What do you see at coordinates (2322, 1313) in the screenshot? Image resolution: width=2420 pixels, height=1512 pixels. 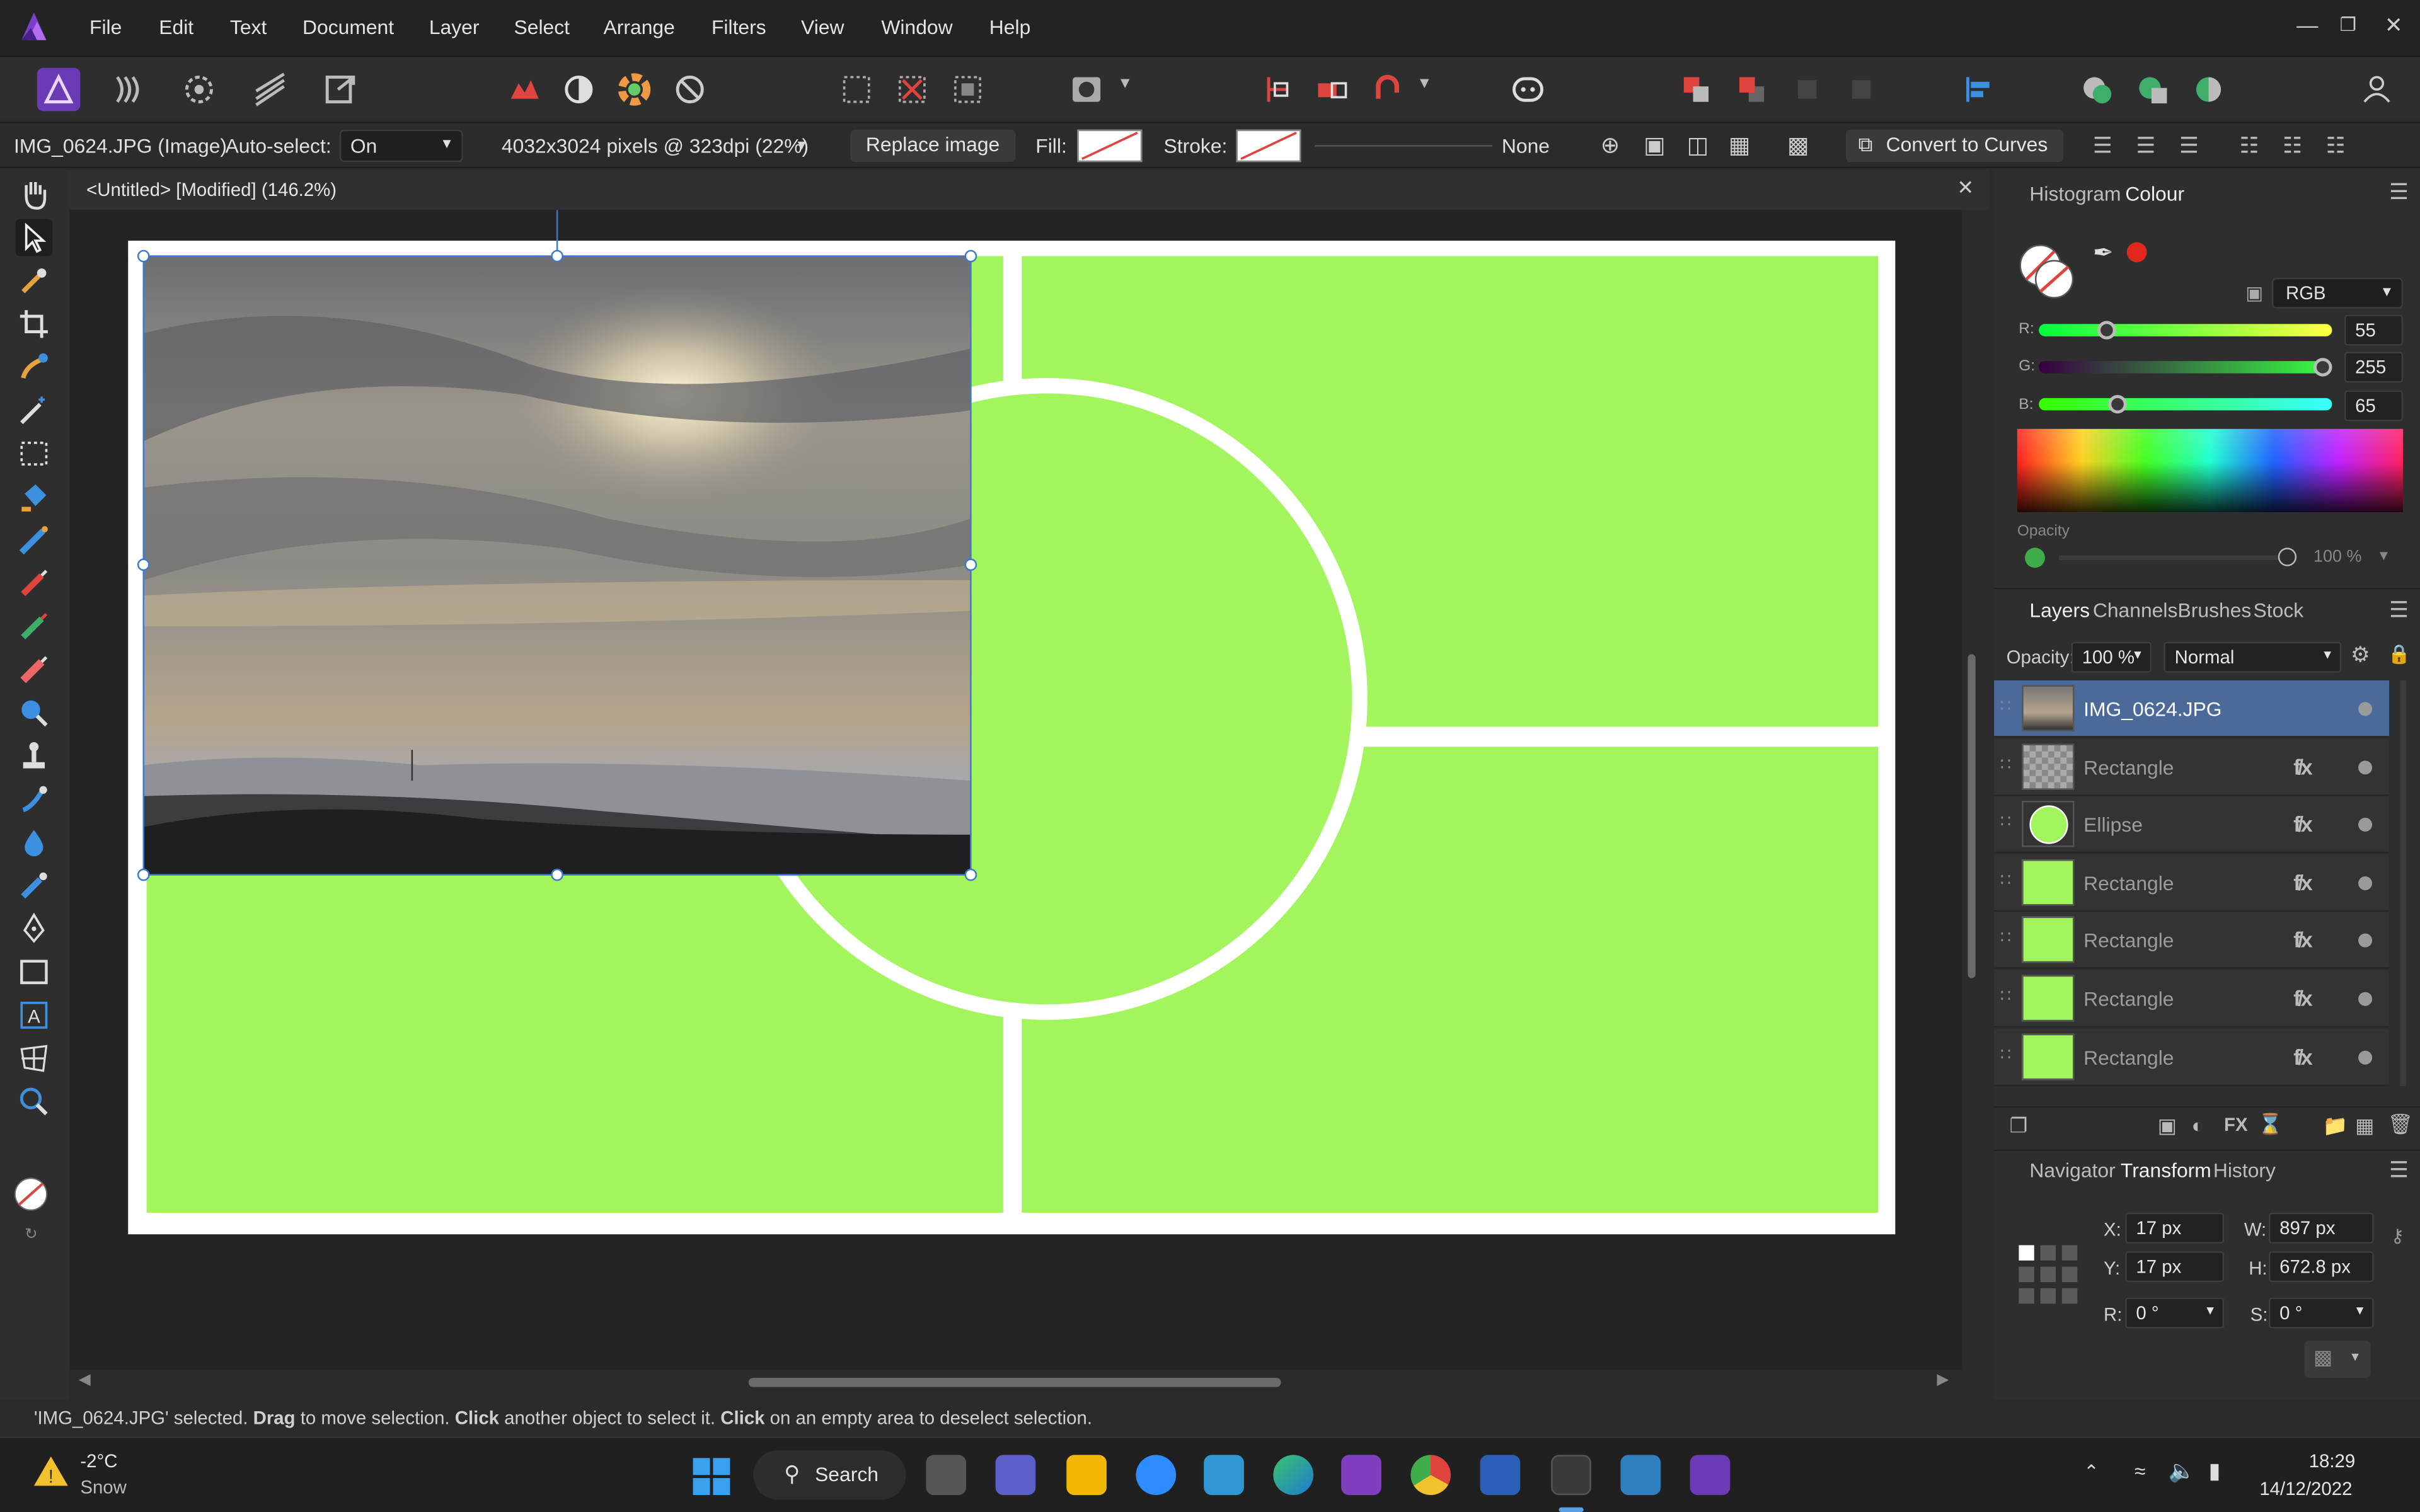 I see `shear-field: 0 ° ▼` at bounding box center [2322, 1313].